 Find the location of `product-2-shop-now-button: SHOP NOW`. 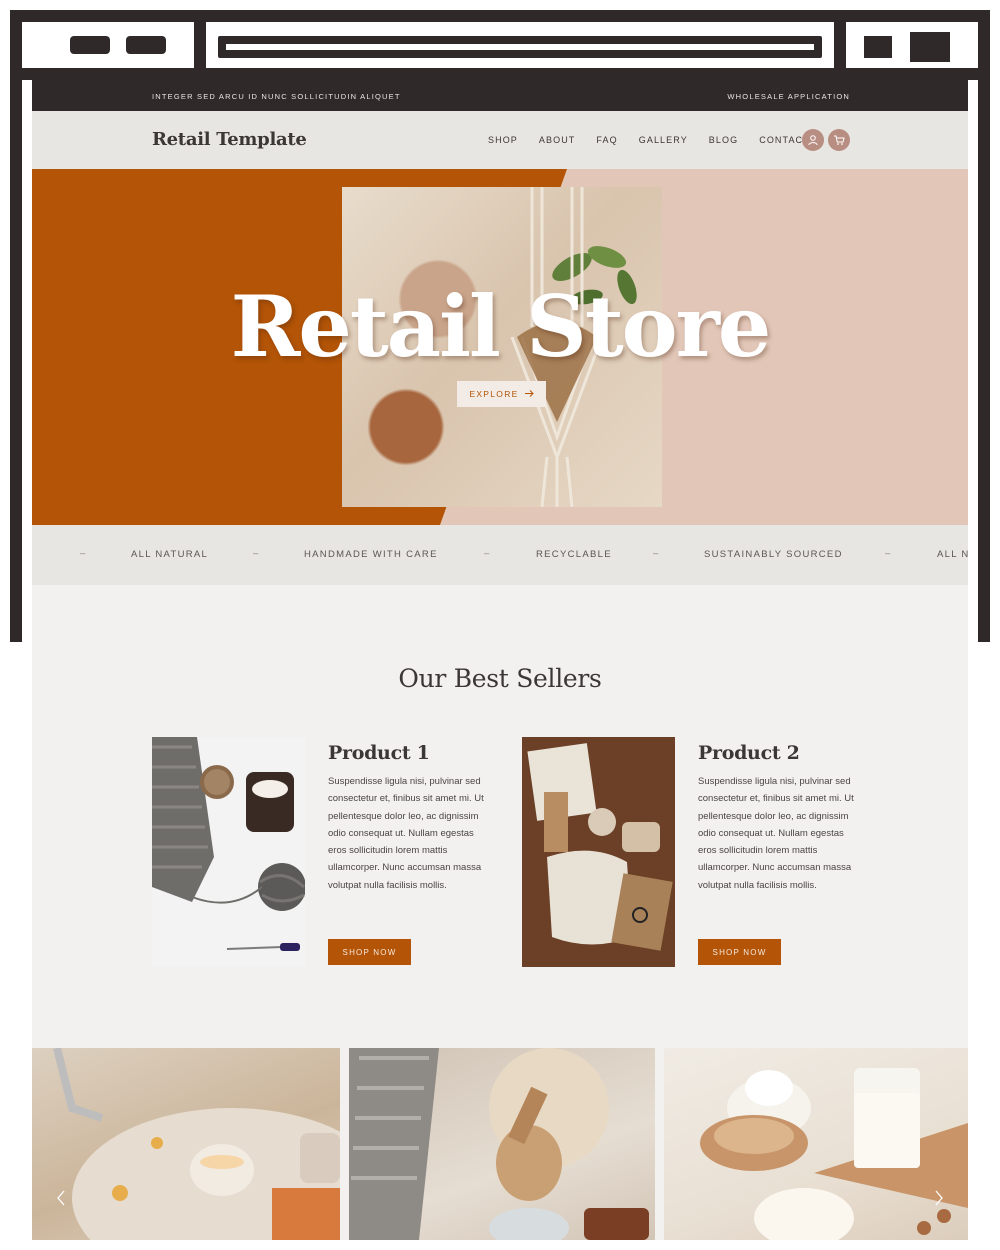

product-2-shop-now-button: SHOP NOW is located at coordinates (739, 952).